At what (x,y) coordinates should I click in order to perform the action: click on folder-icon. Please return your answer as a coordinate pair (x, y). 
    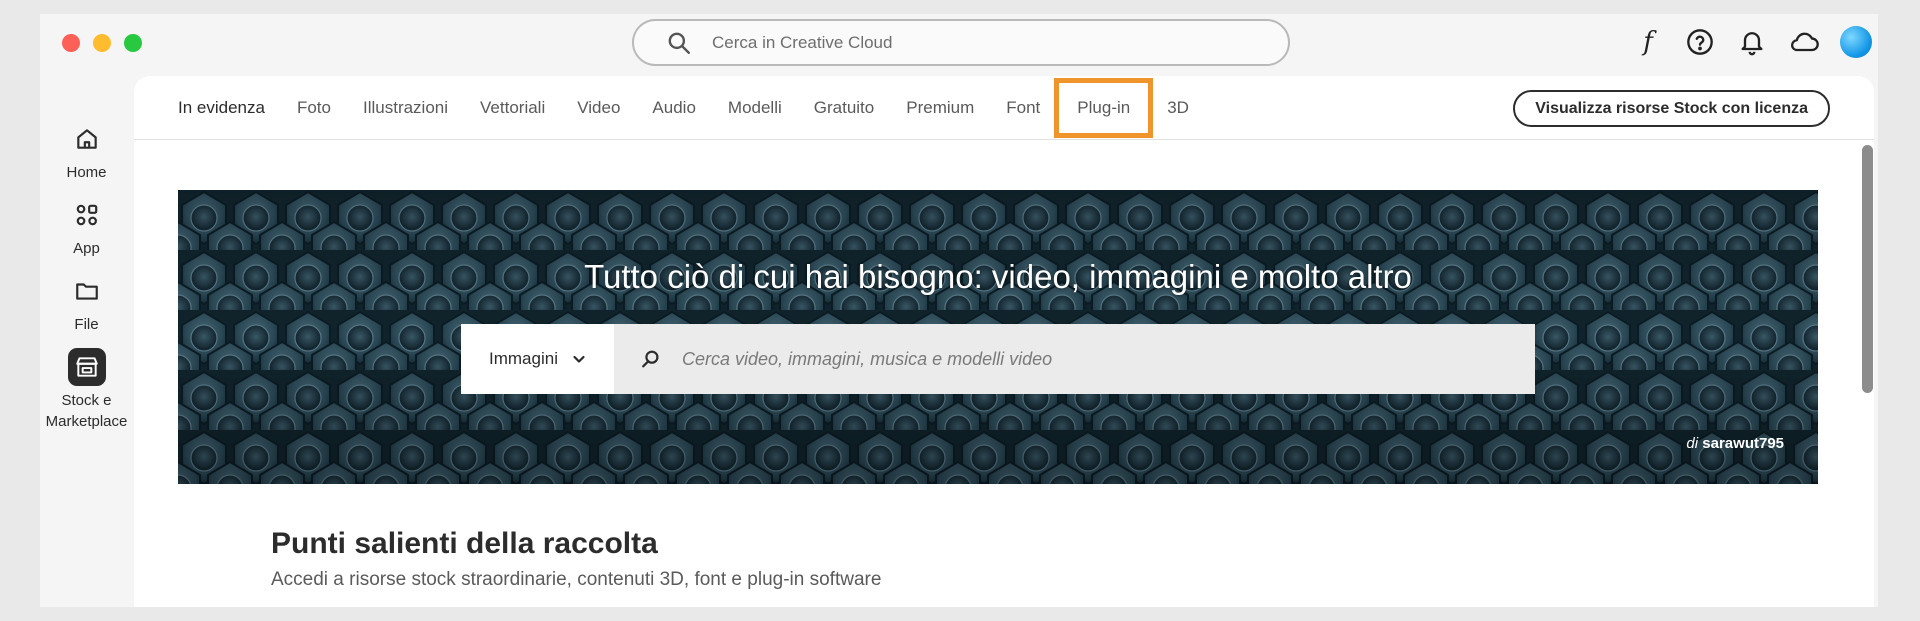
    Looking at the image, I should click on (87, 291).